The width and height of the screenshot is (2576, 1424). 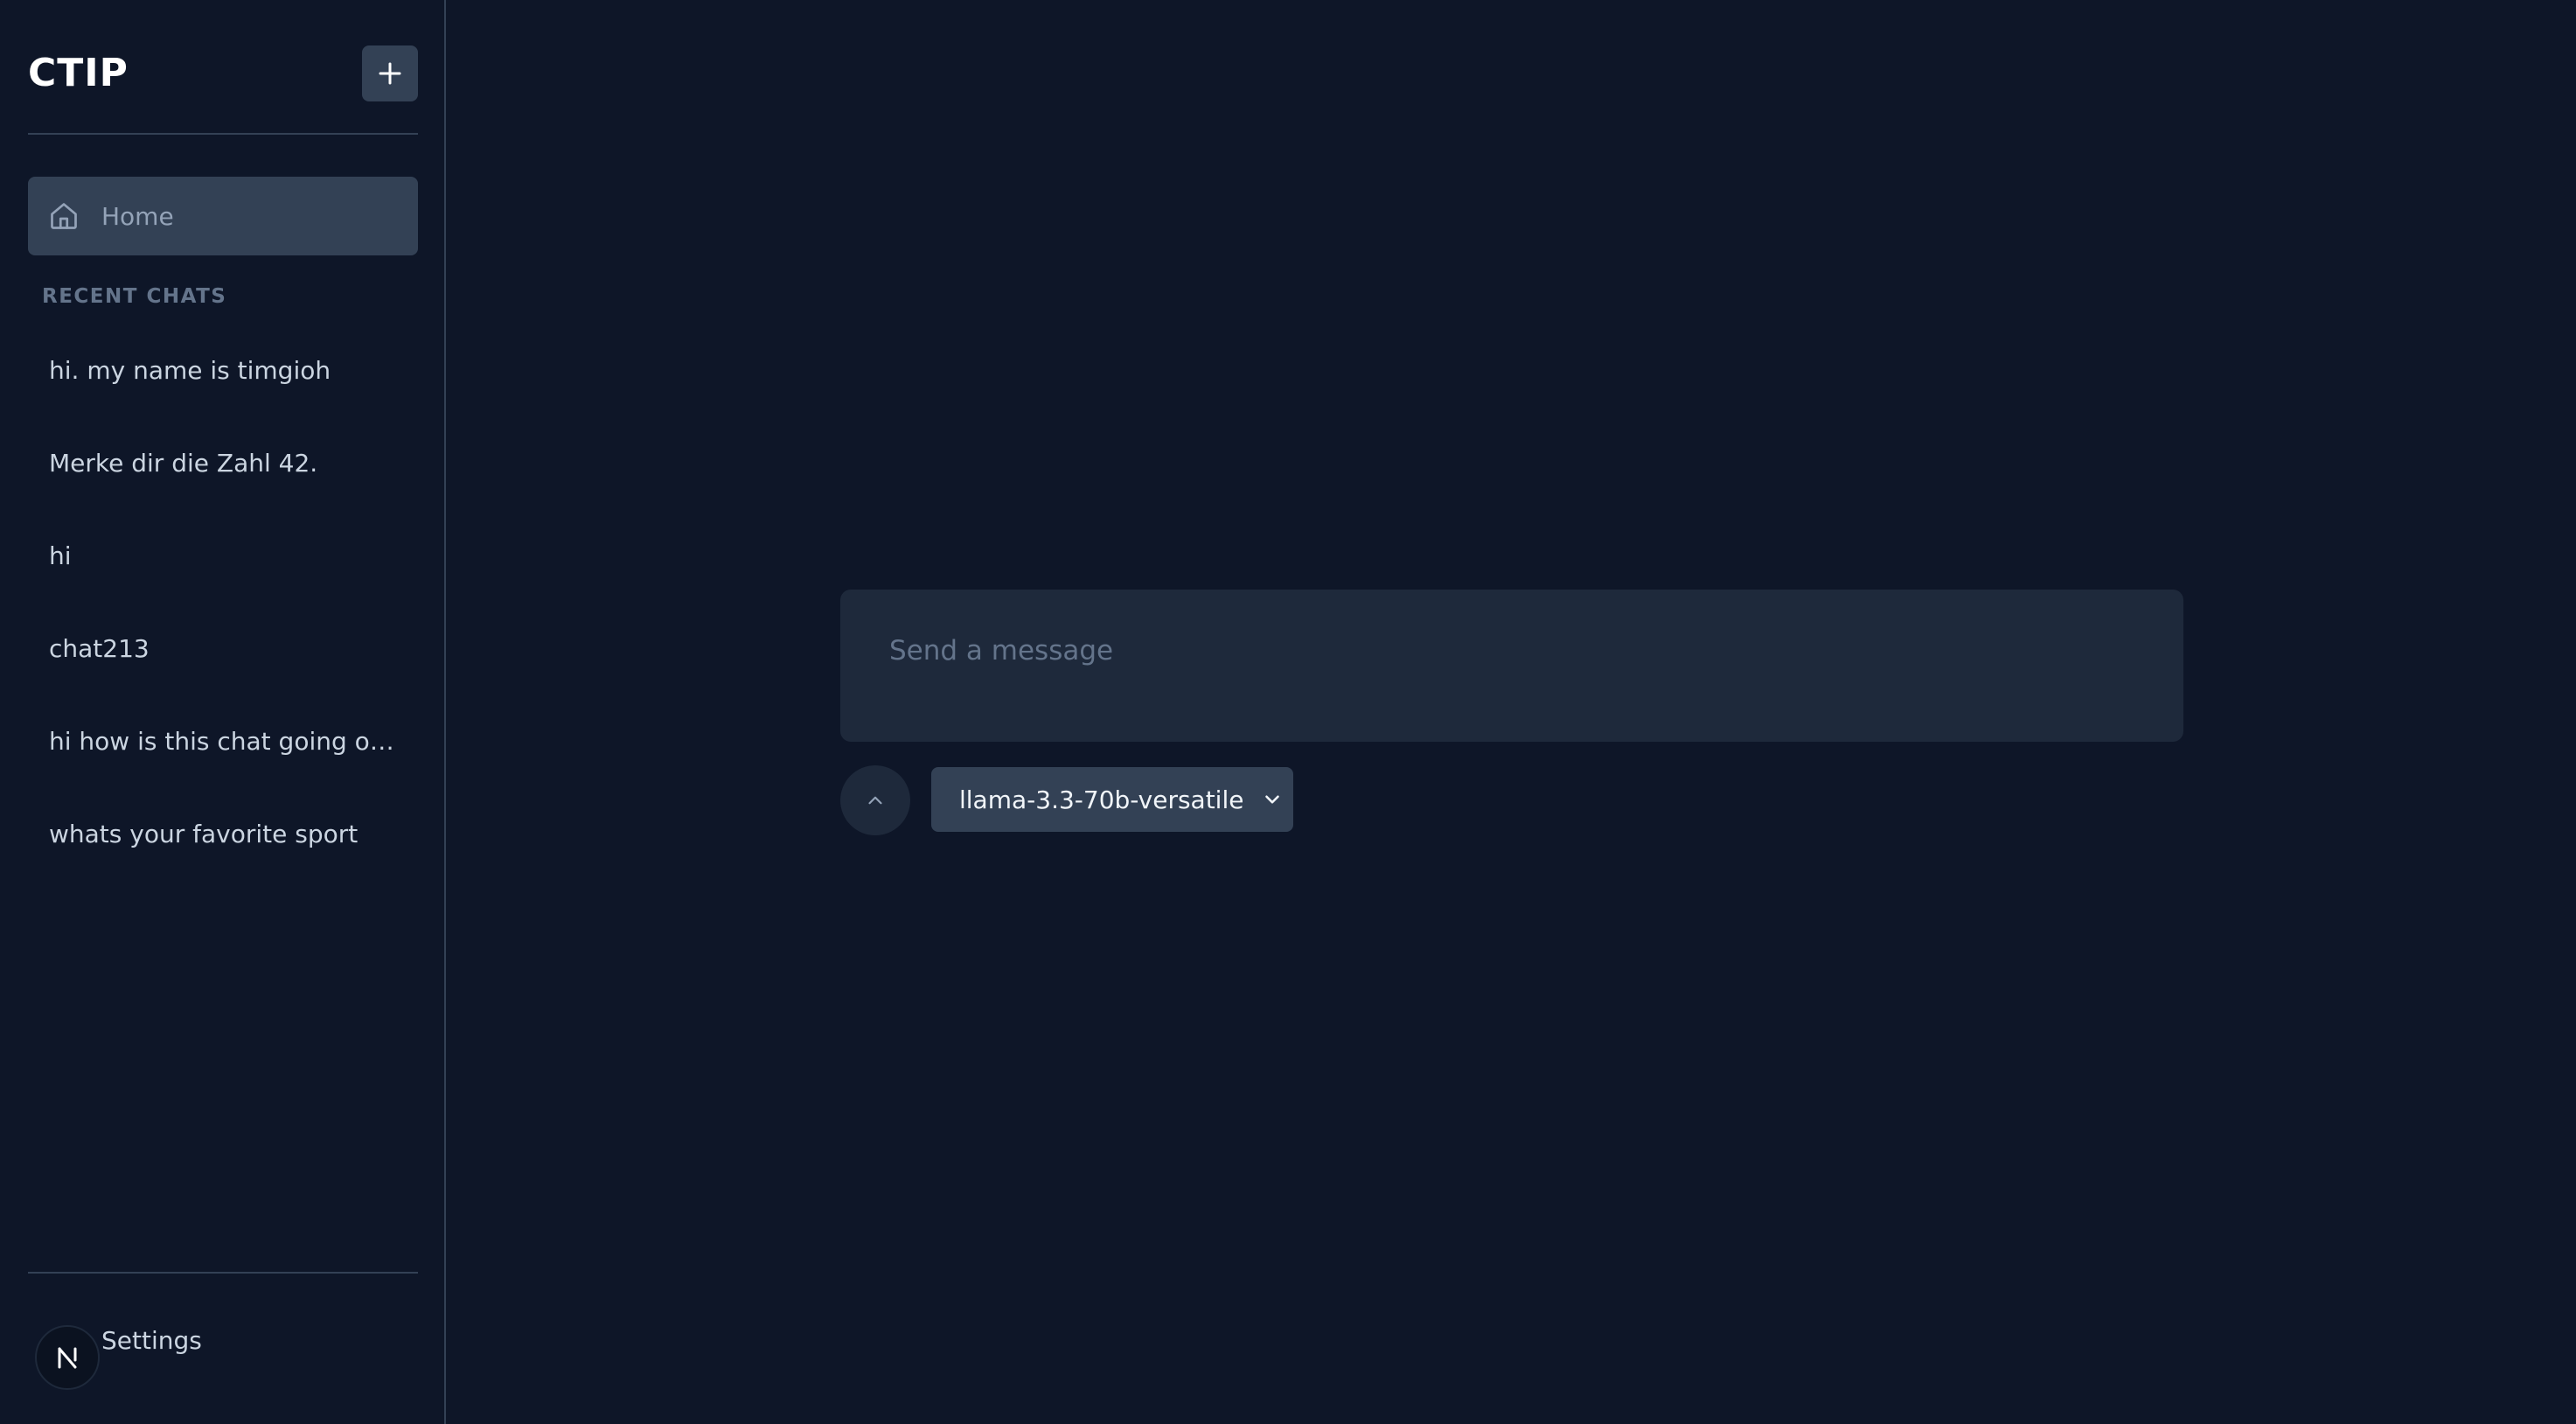 I want to click on avatar, so click(x=67, y=1358).